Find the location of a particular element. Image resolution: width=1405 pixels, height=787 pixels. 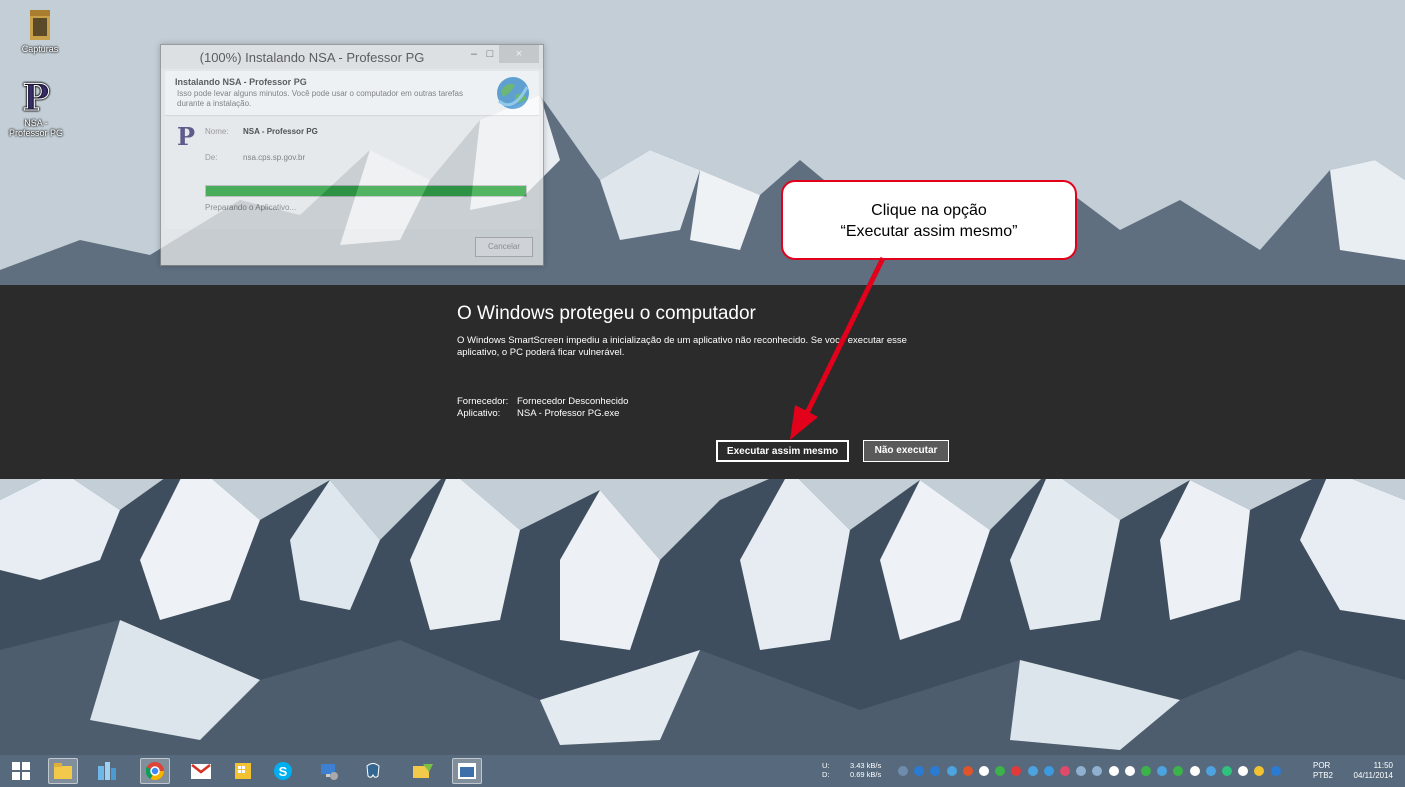

smartscreen-heading: O Windows protegeu o computador is located at coordinates (606, 313).